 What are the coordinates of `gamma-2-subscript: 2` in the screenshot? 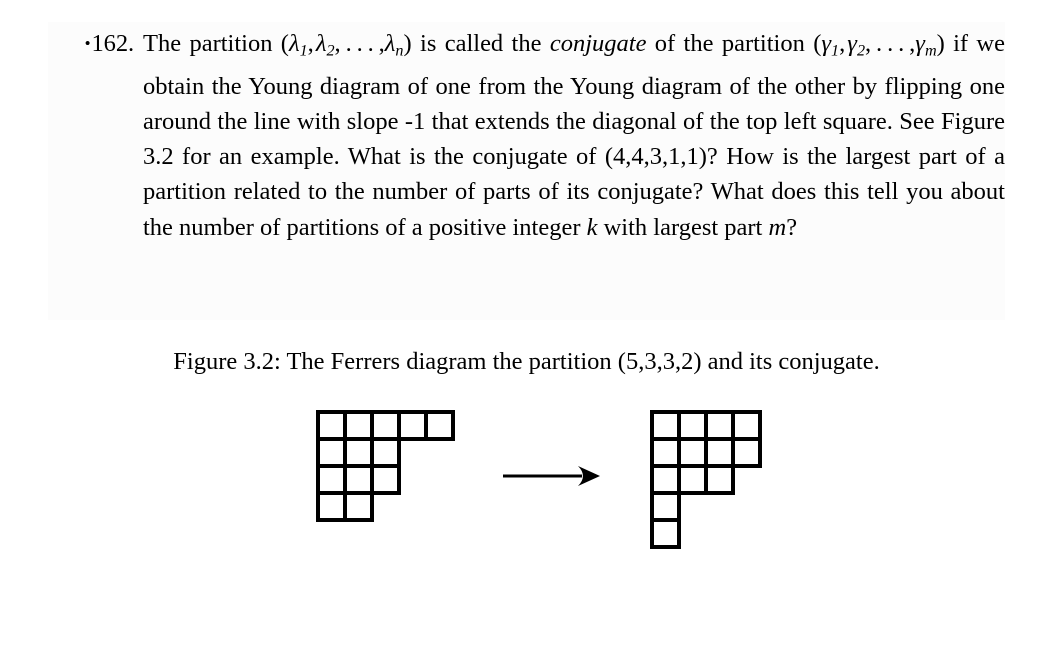 It's located at (861, 51).